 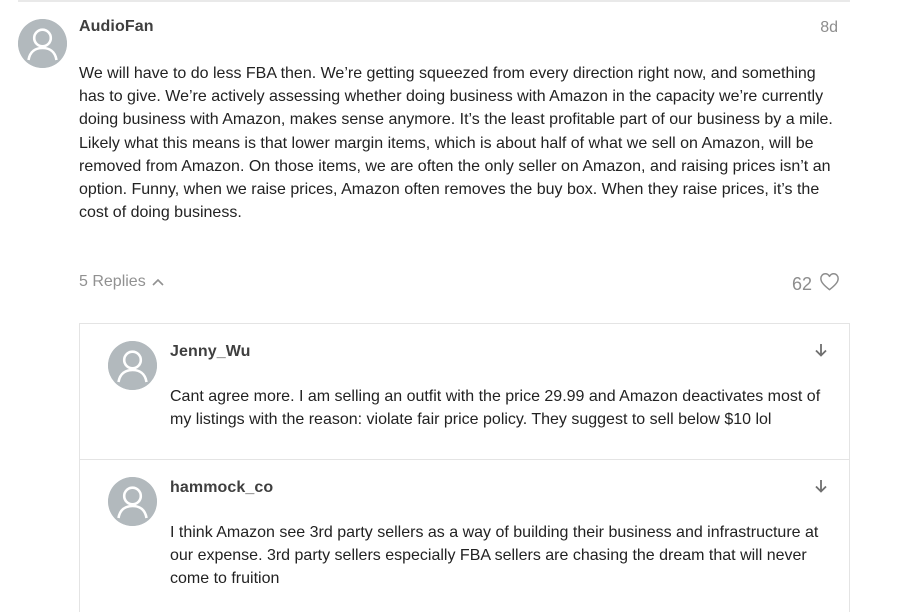 What do you see at coordinates (112, 281) in the screenshot?
I see `replies-count-label: 5 Replies` at bounding box center [112, 281].